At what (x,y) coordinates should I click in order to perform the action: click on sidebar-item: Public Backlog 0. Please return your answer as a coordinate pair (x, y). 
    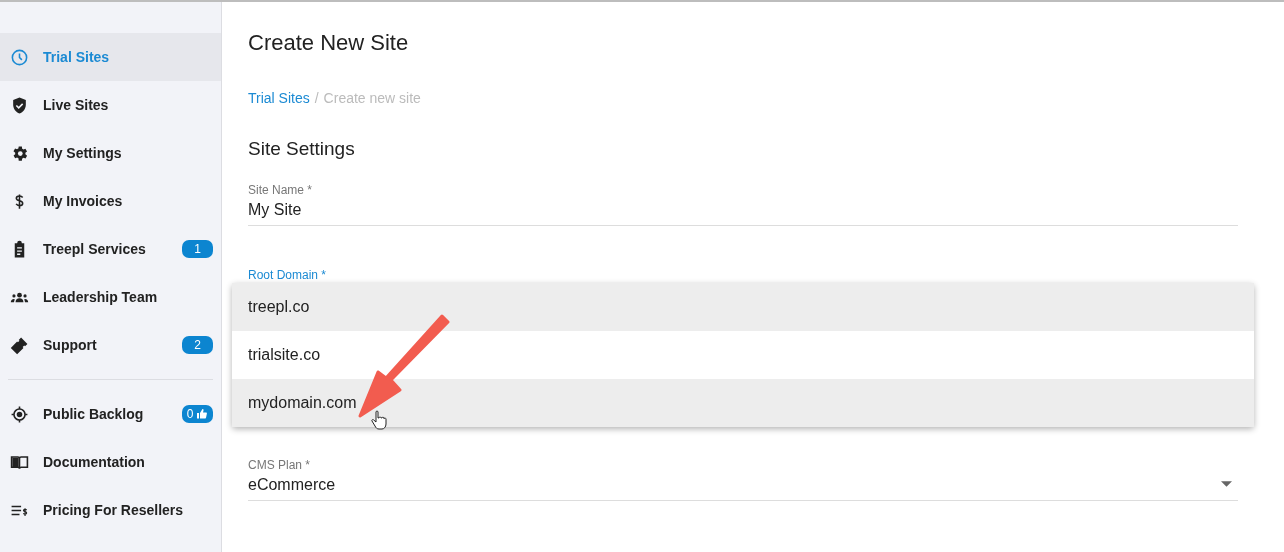
    Looking at the image, I should click on (110, 414).